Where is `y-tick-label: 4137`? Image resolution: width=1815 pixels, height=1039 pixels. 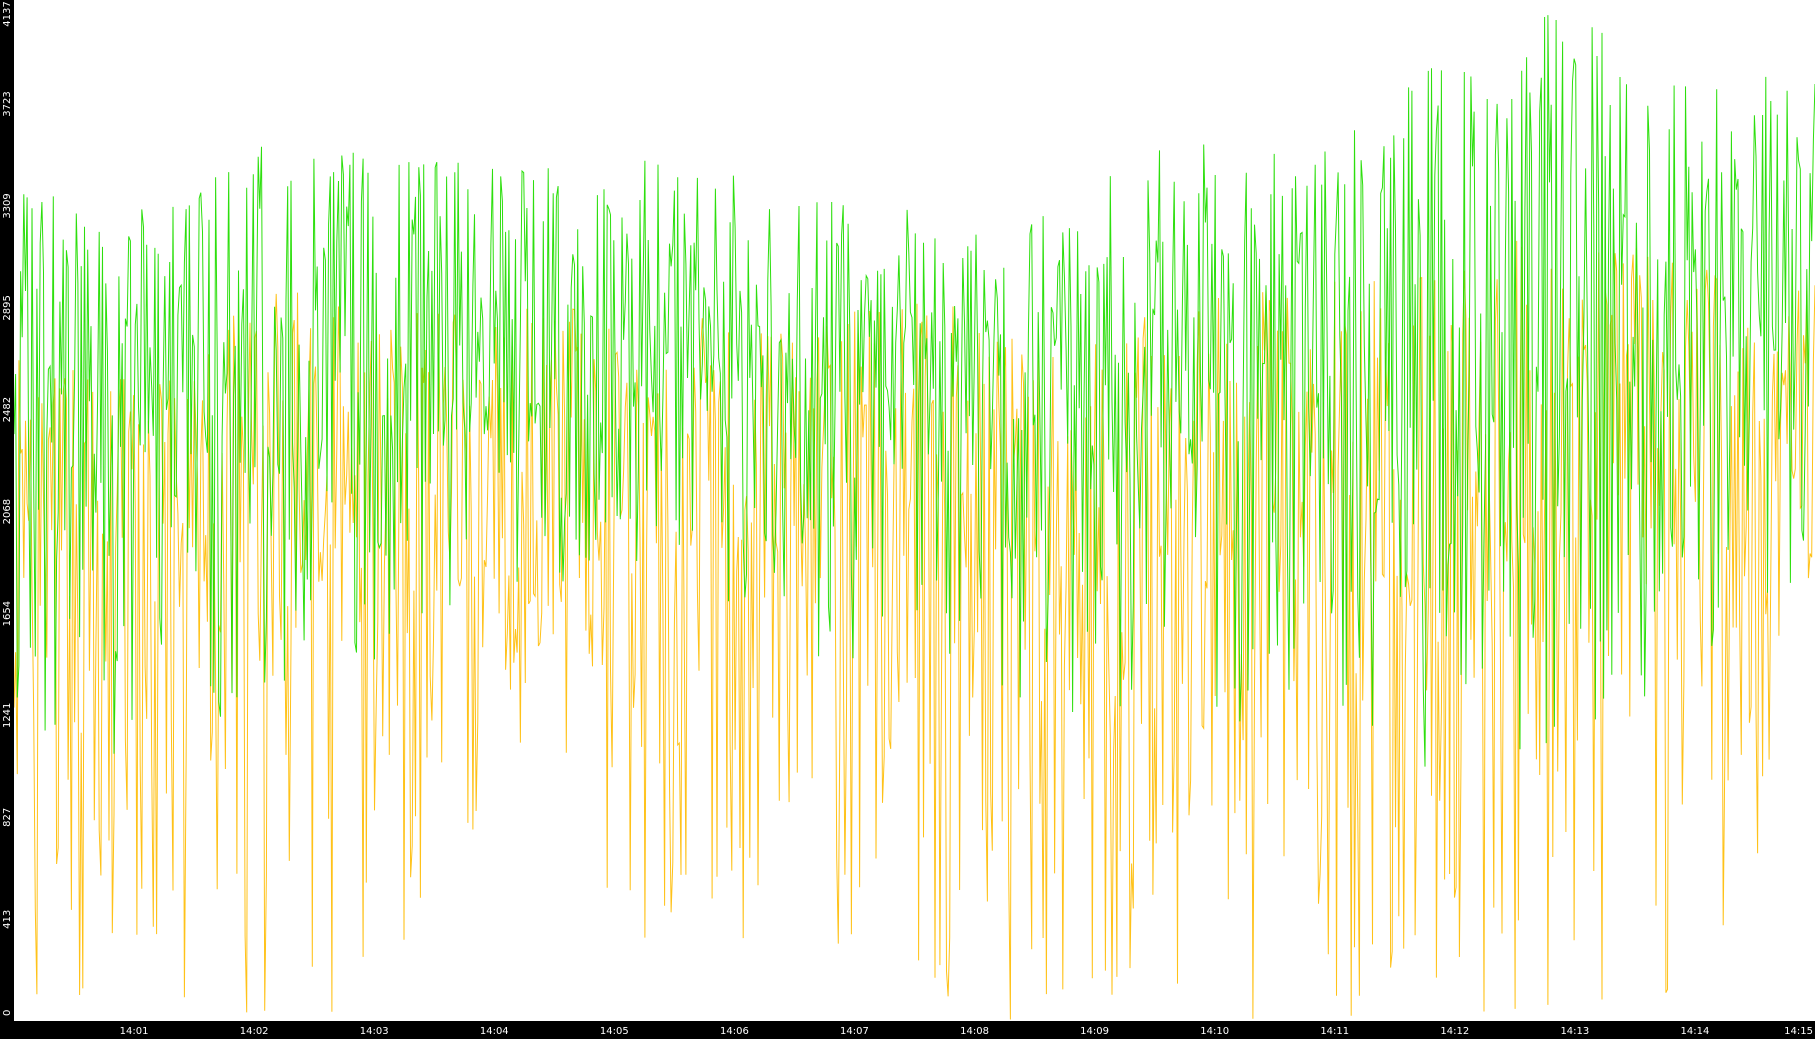
y-tick-label: 4137 is located at coordinates (7, 13).